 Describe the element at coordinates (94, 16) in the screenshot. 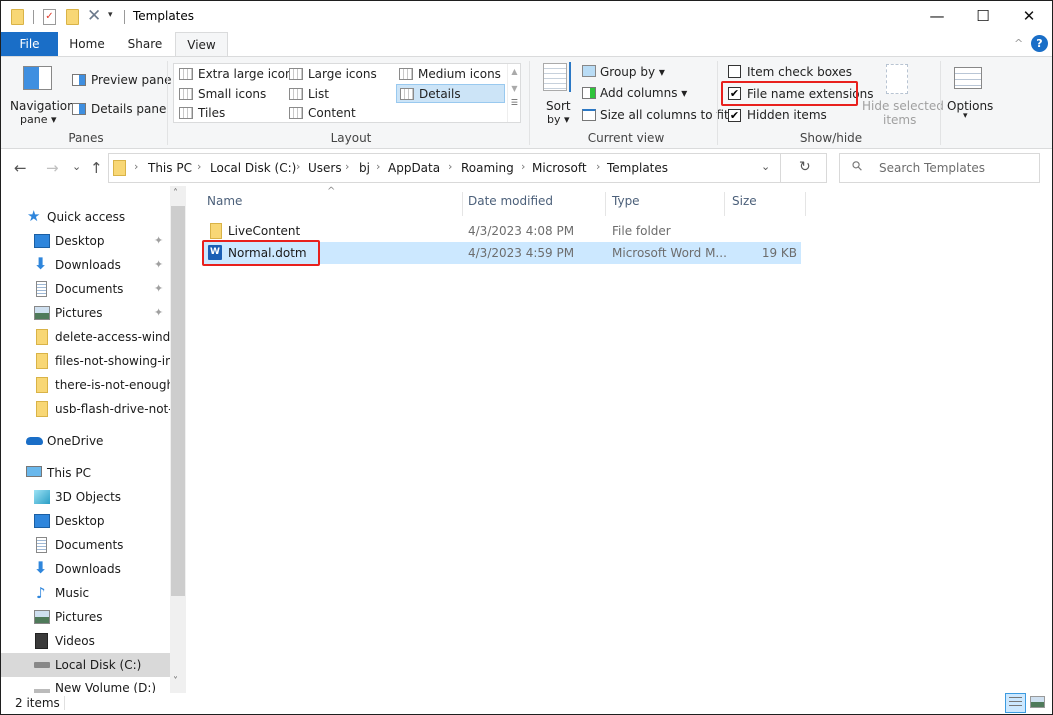

I see `delete-icon: ✕` at that location.